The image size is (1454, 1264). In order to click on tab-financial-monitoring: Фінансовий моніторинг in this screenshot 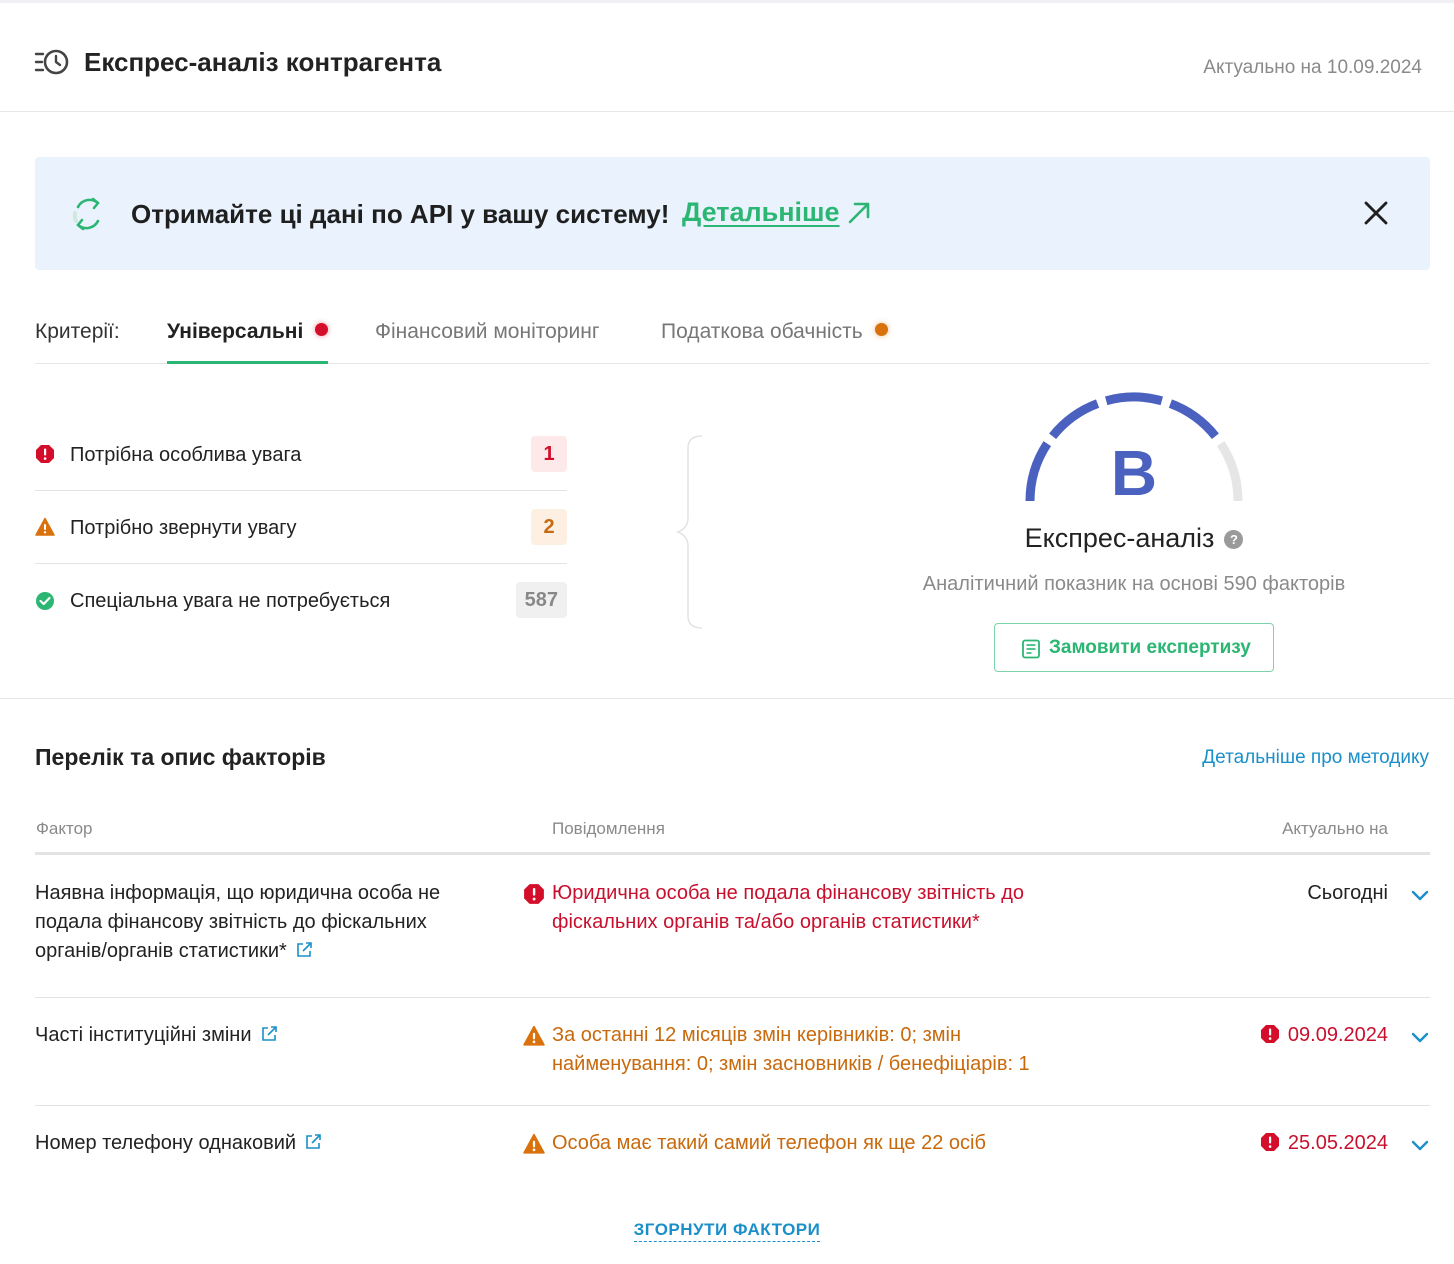, I will do `click(487, 342)`.